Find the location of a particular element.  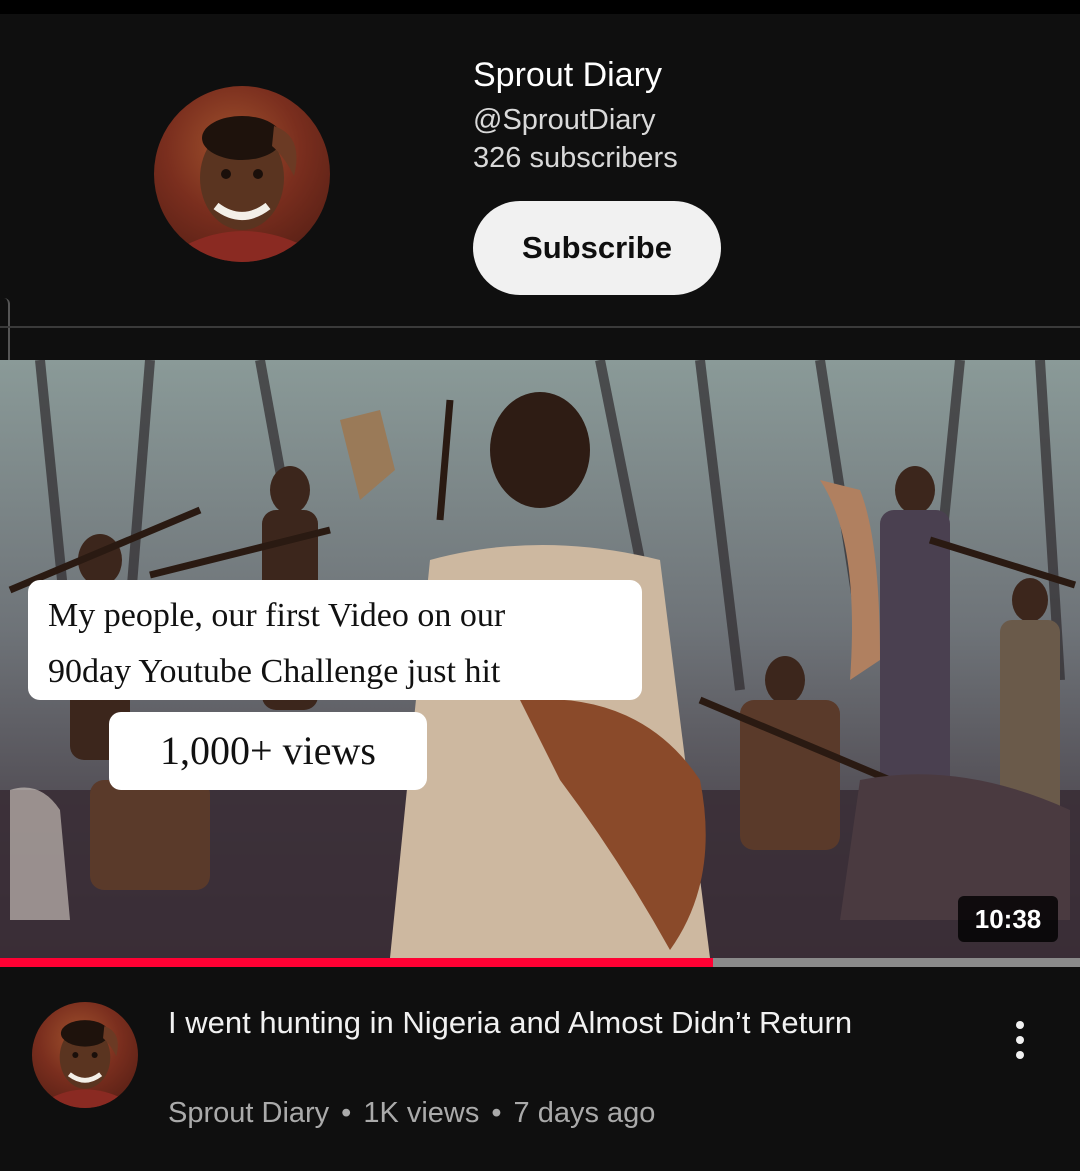

subscriber-count: 326 subscribers is located at coordinates (575, 158).